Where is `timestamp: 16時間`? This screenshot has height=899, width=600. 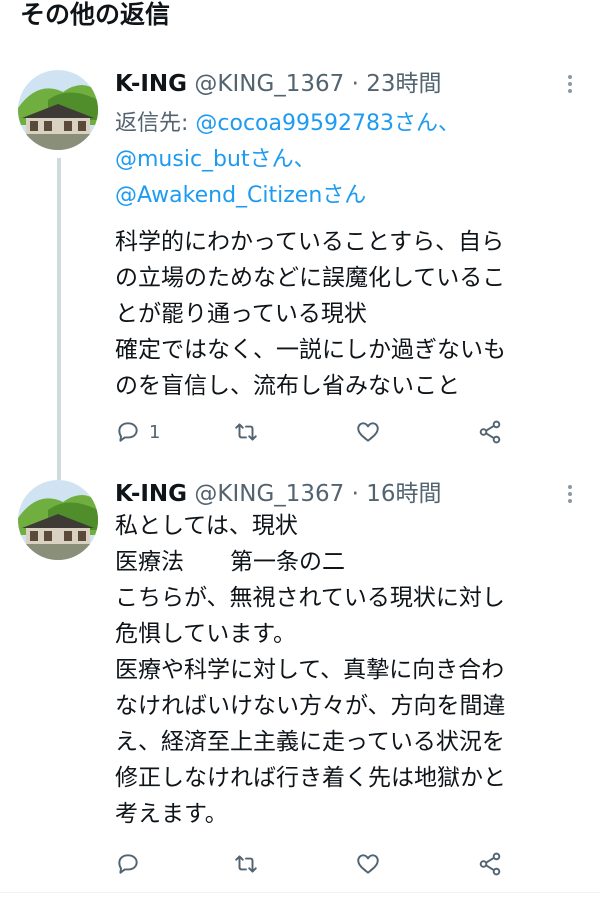 timestamp: 16時間 is located at coordinates (403, 494).